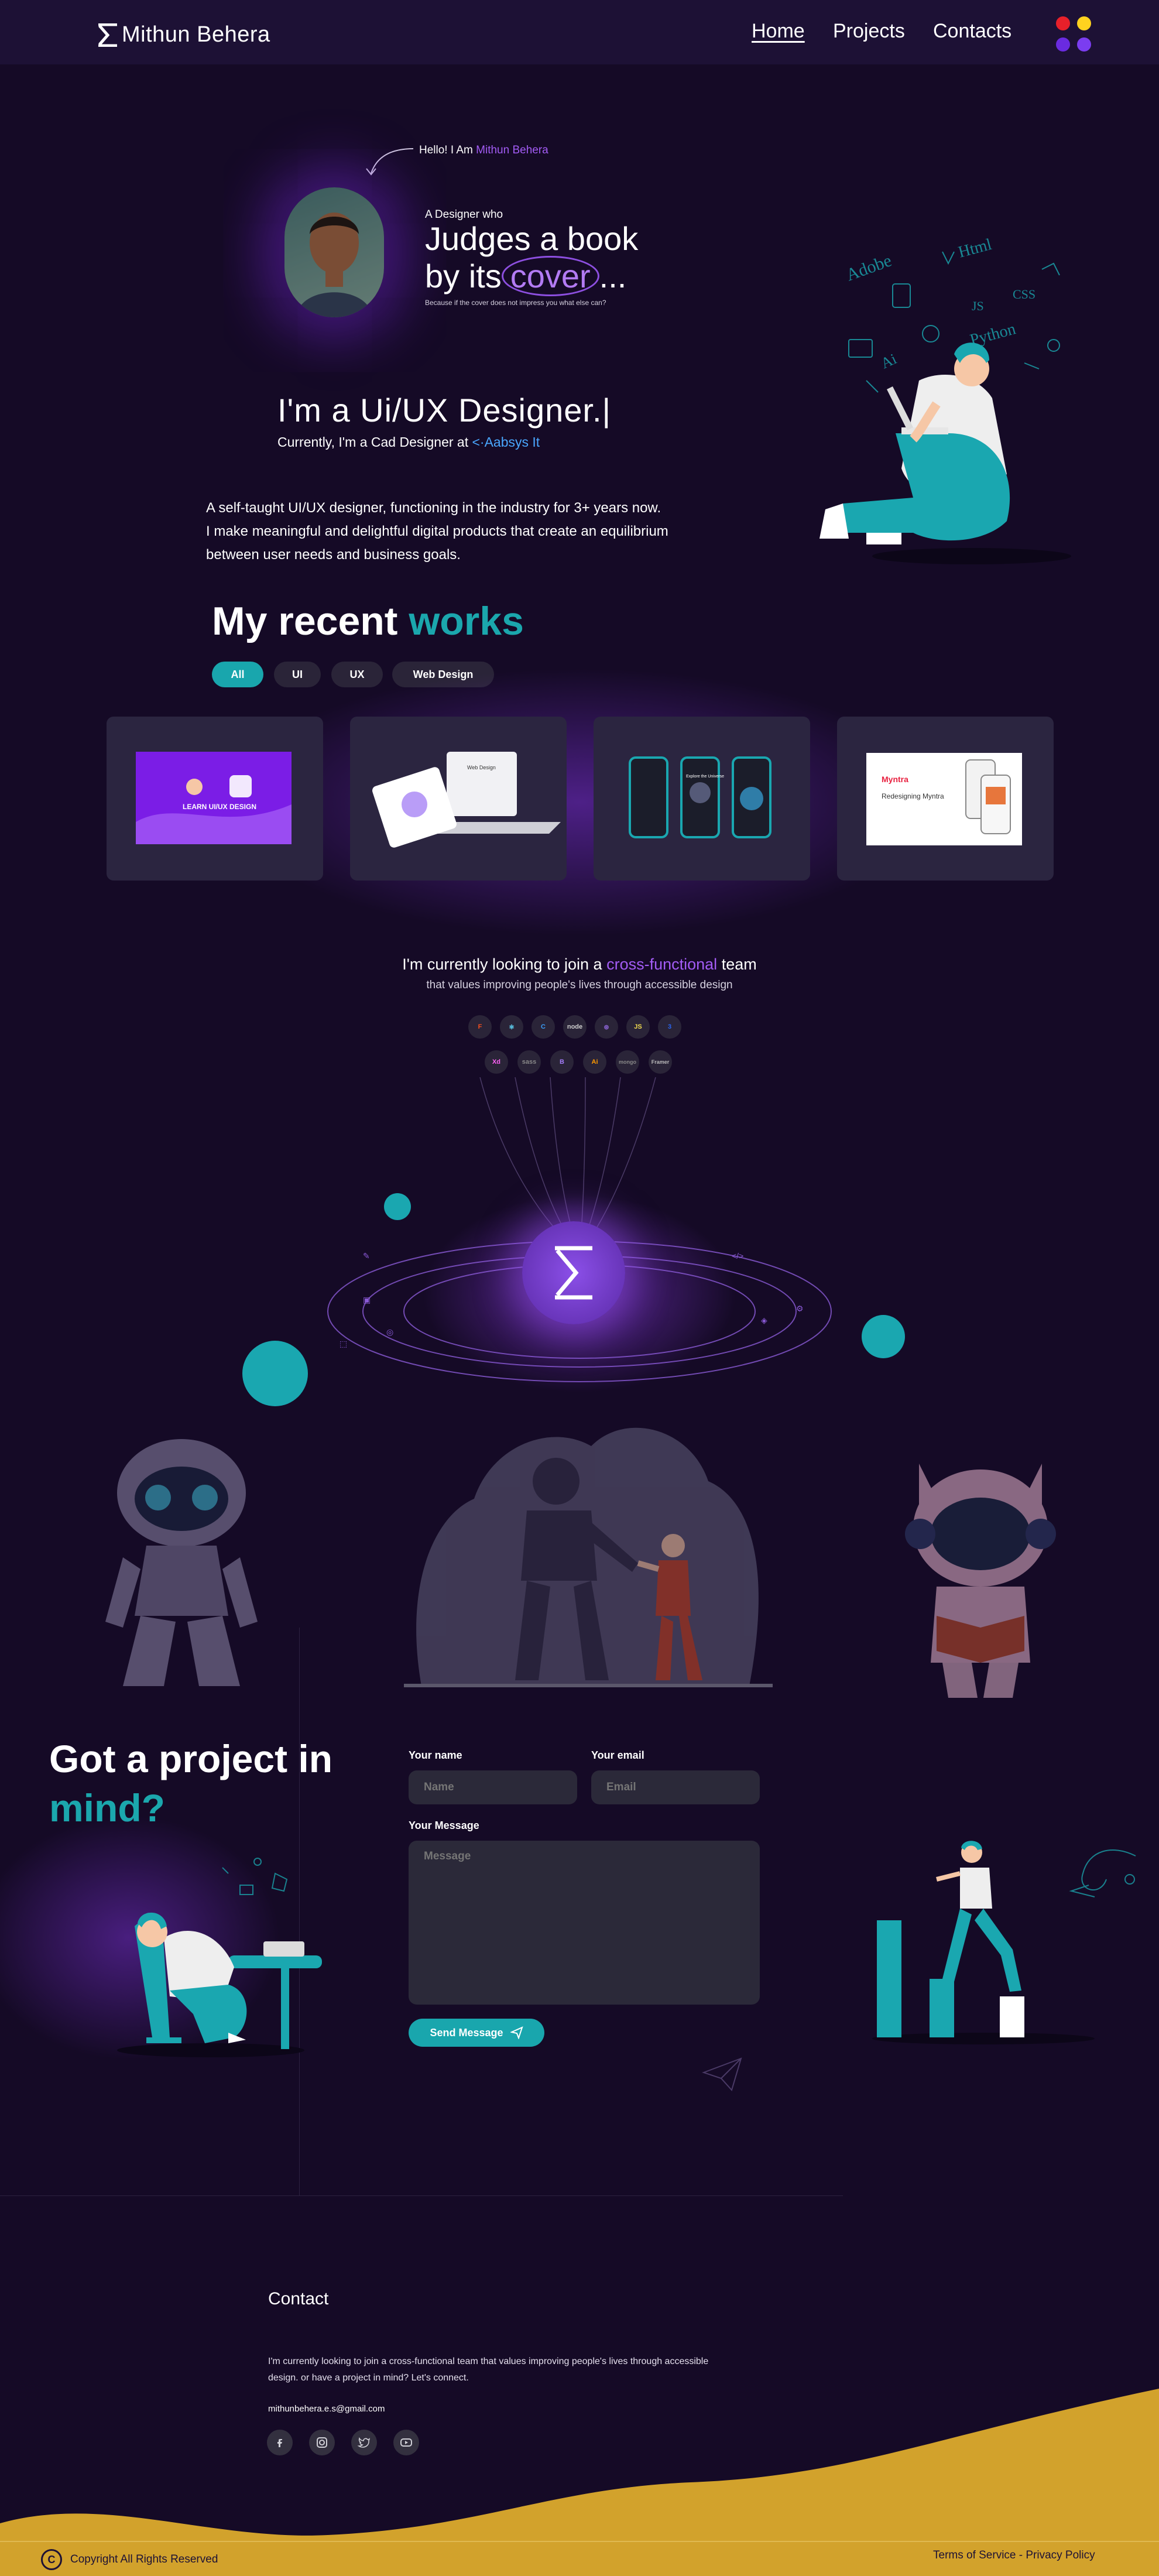  I want to click on mobile-app-thumbnail: Explore the Universe, so click(700, 797).